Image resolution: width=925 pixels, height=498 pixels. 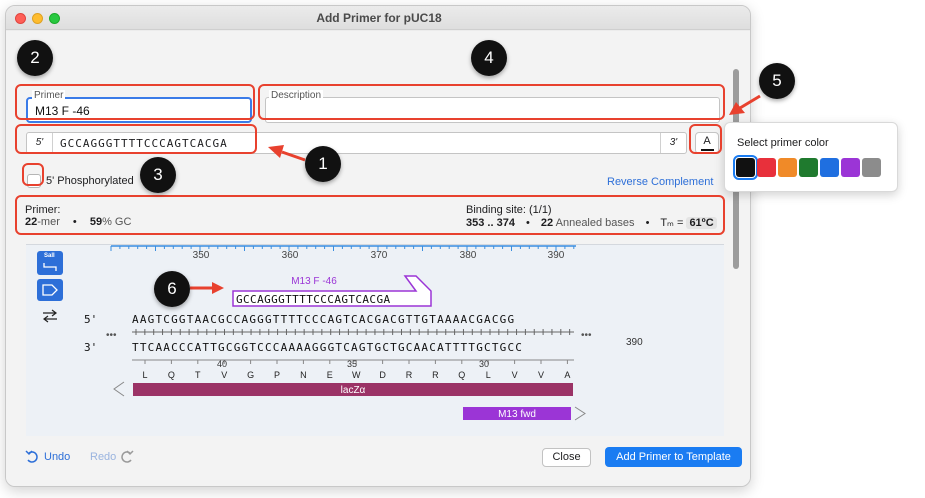 What do you see at coordinates (158, 175) in the screenshot?
I see `callout-badge-3: 3` at bounding box center [158, 175].